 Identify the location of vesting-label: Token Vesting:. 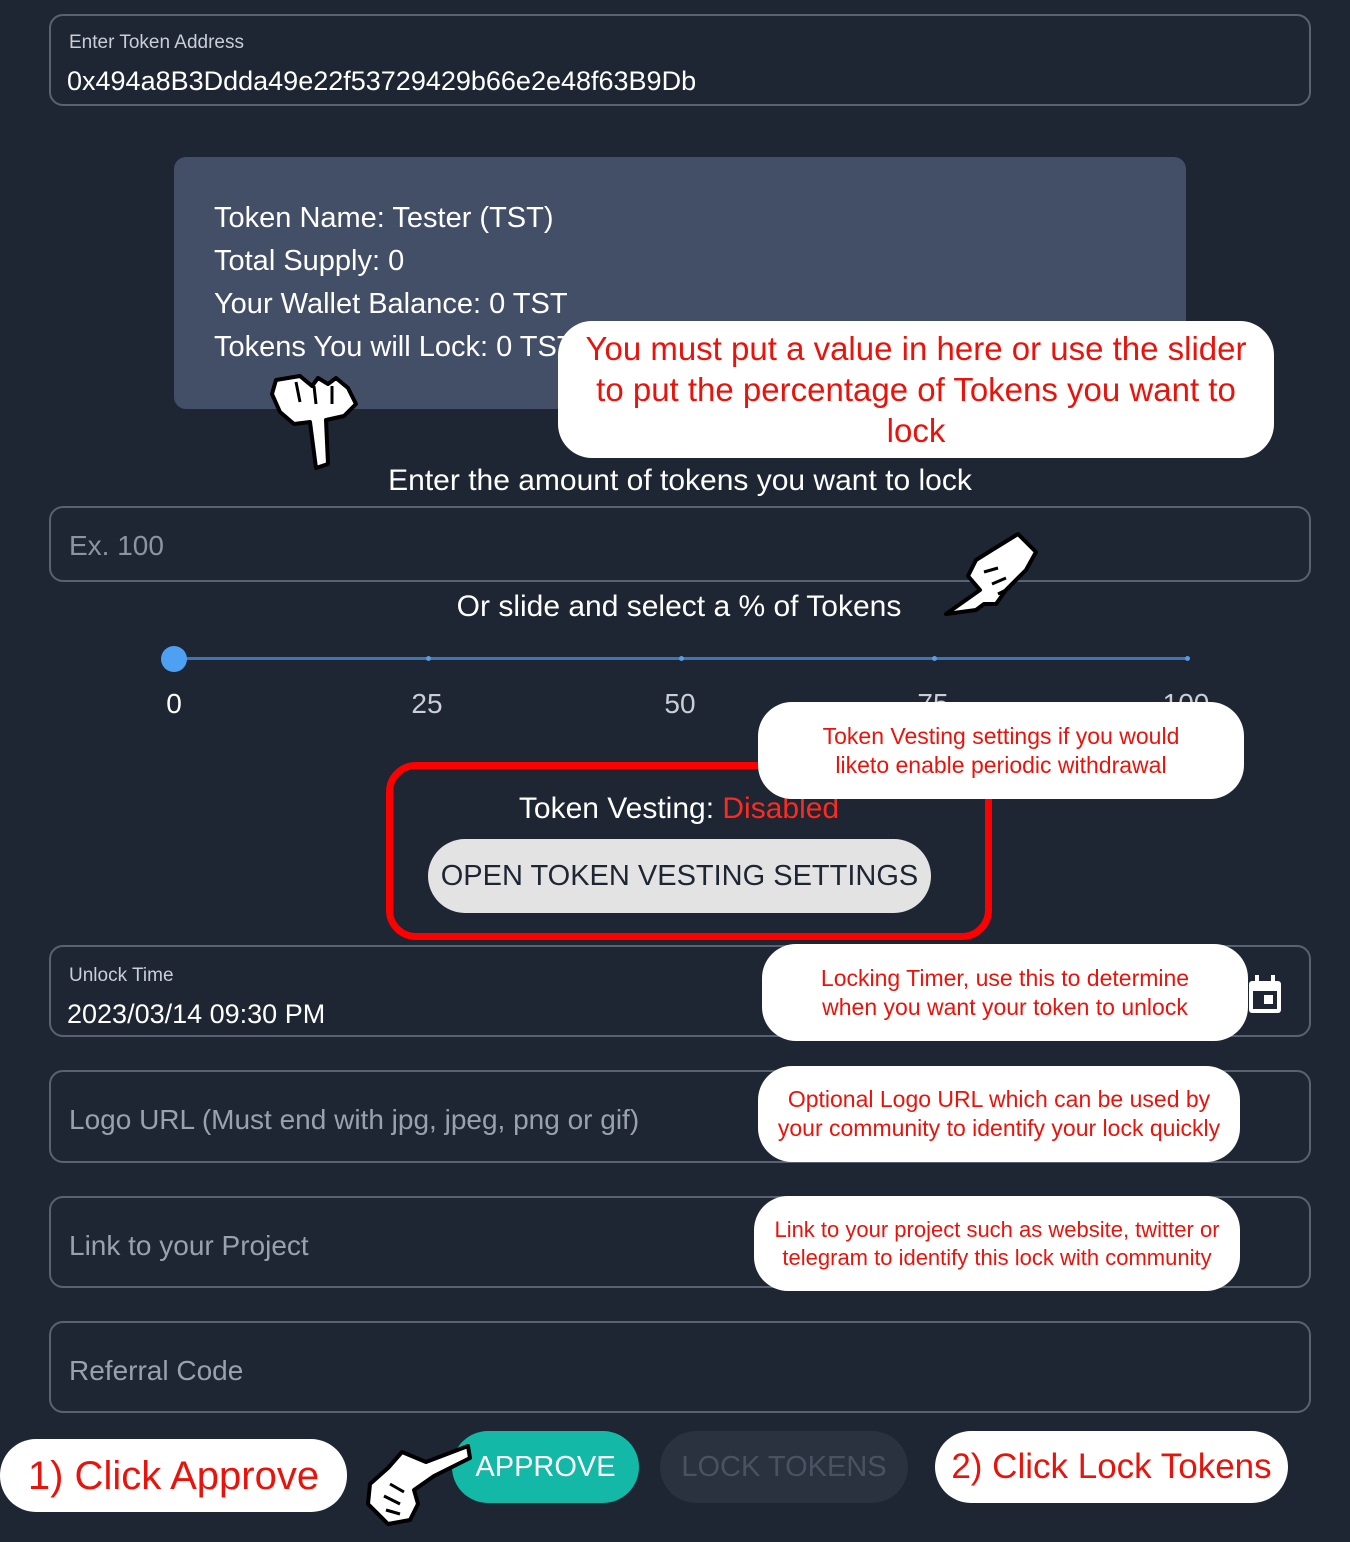
(616, 808).